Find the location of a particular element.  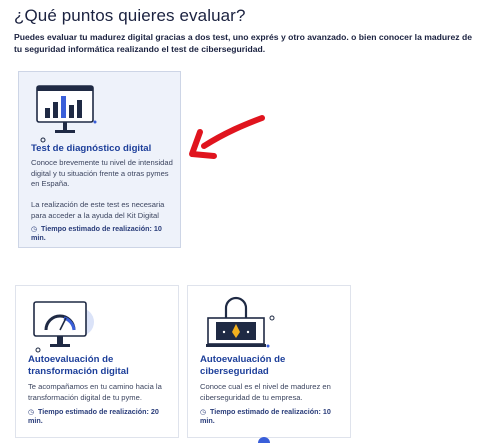

estimated-time: ◷ Tiempo estimado de realización: 20 min. is located at coordinates (93, 416).